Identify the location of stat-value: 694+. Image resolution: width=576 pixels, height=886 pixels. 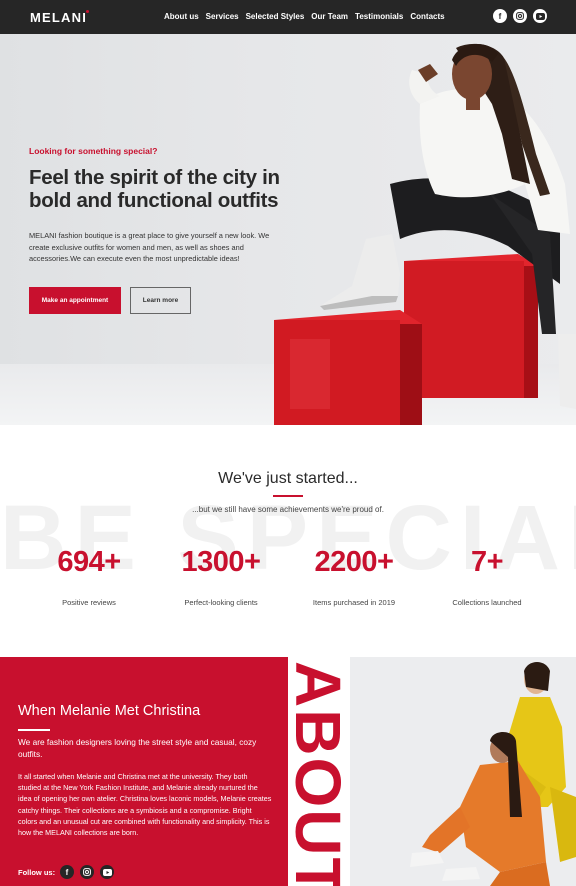
(89, 562).